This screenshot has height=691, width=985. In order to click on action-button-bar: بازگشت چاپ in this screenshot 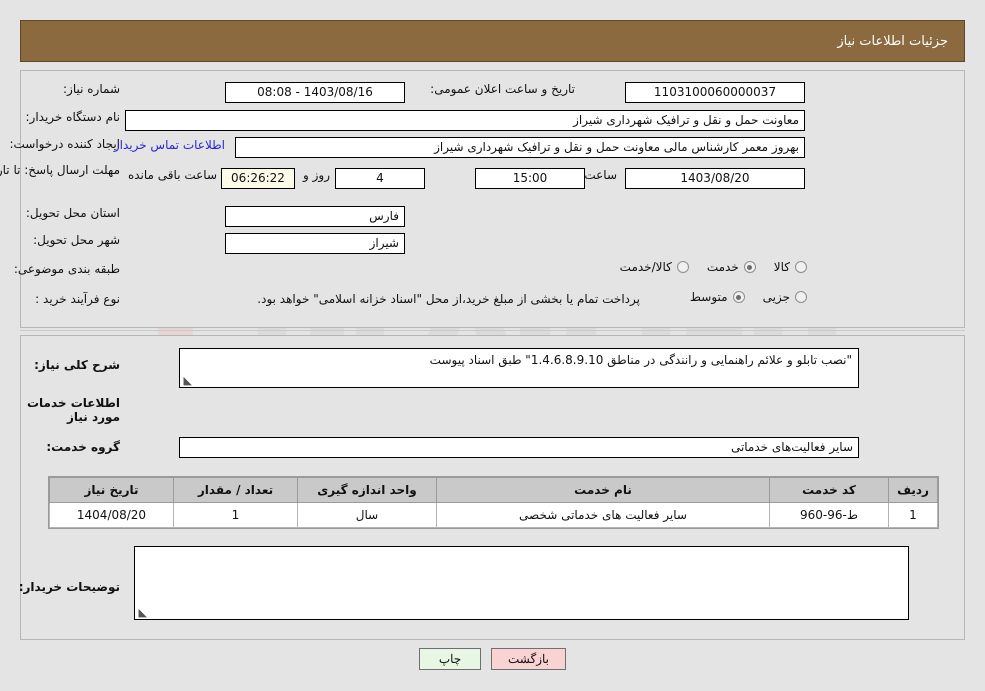, I will do `click(492, 659)`.